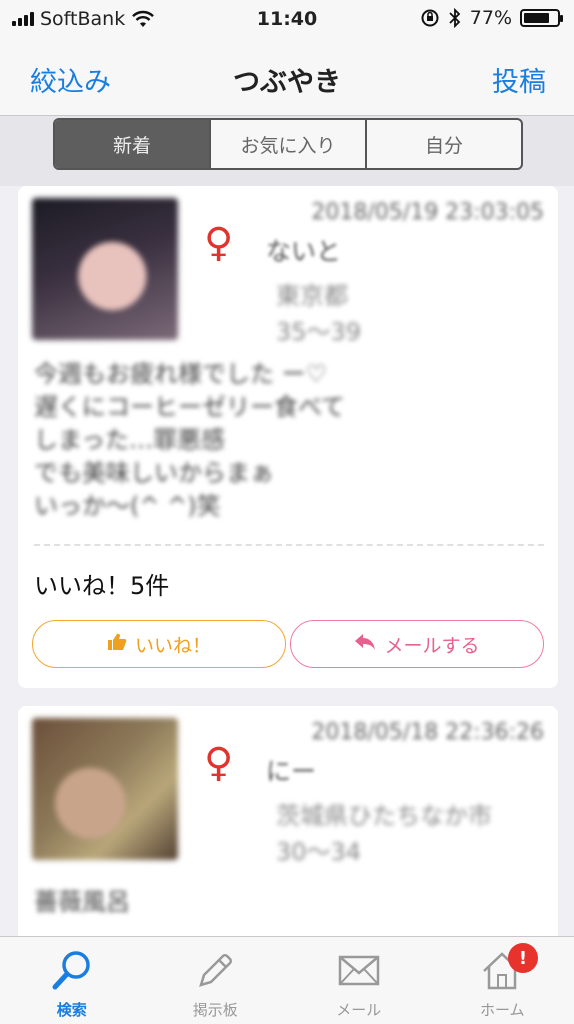 This screenshot has width=574, height=1024. What do you see at coordinates (215, 1010) in the screenshot?
I see `tab-label: 掲示板` at bounding box center [215, 1010].